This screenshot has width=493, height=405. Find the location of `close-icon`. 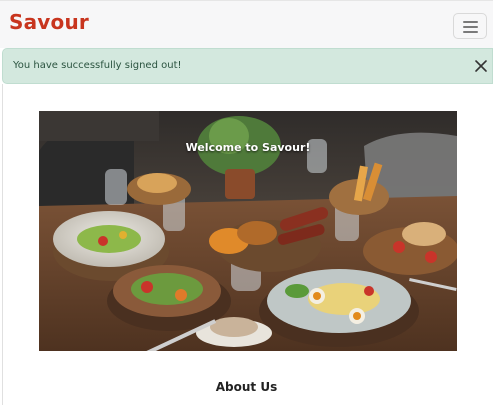

close-icon is located at coordinates (481, 66).